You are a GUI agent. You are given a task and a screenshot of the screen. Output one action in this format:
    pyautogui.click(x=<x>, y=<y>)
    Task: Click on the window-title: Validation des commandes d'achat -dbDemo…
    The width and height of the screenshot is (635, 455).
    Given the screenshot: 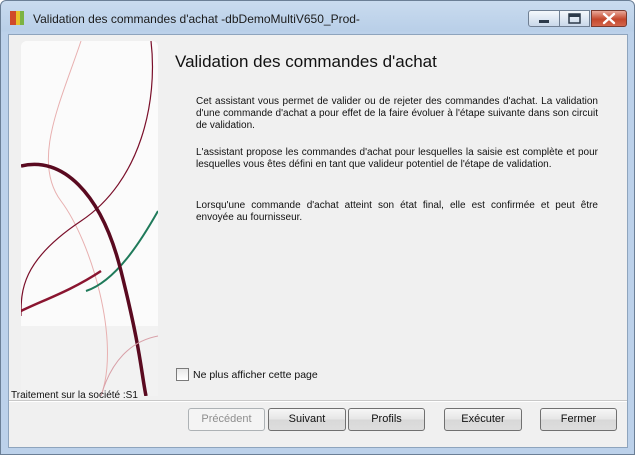 What is the action you would take?
    pyautogui.click(x=196, y=19)
    